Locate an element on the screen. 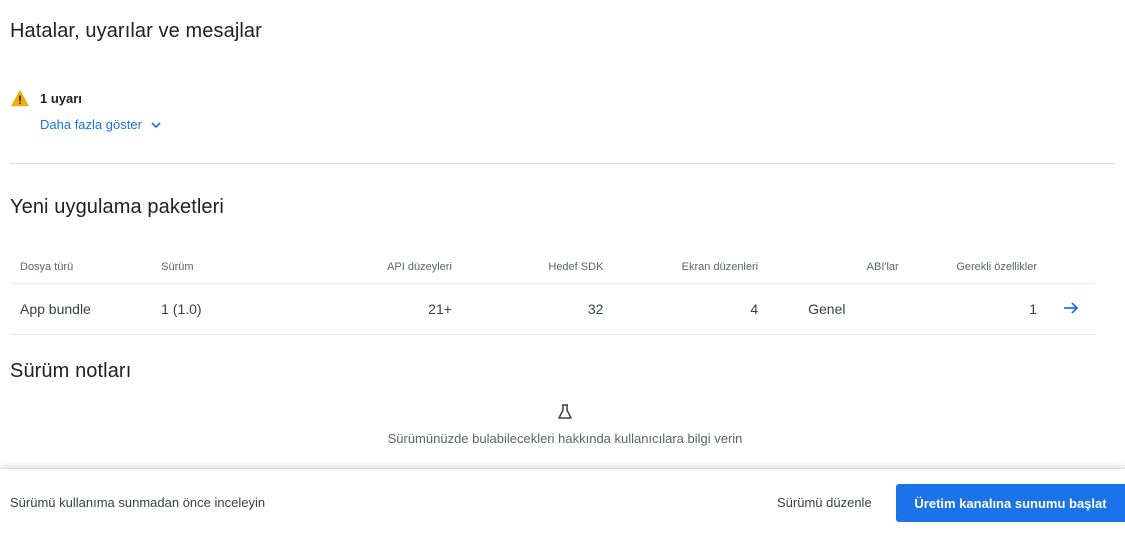 The image size is (1125, 537). warning-summary: 1 uyarı is located at coordinates (46, 98).